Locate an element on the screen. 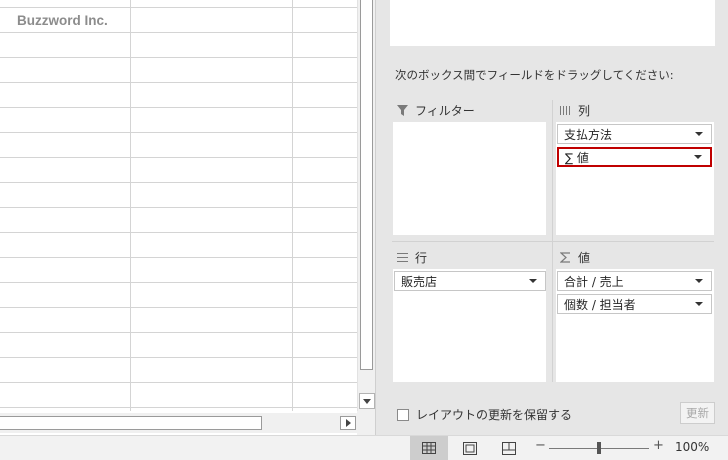 This screenshot has height=460, width=728. column-field-chip-selected: ∑ 値 is located at coordinates (634, 157).